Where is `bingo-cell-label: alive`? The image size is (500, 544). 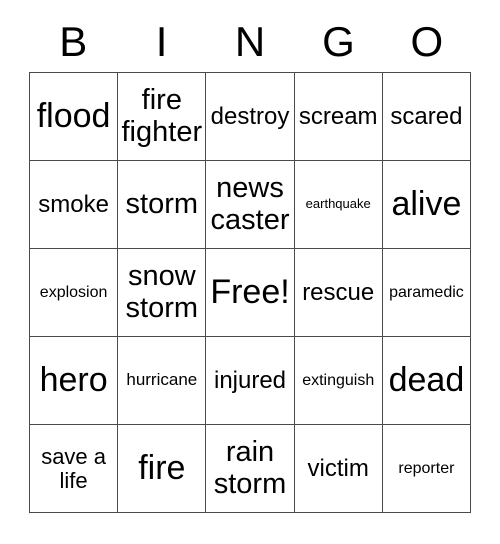 bingo-cell-label: alive is located at coordinates (426, 204).